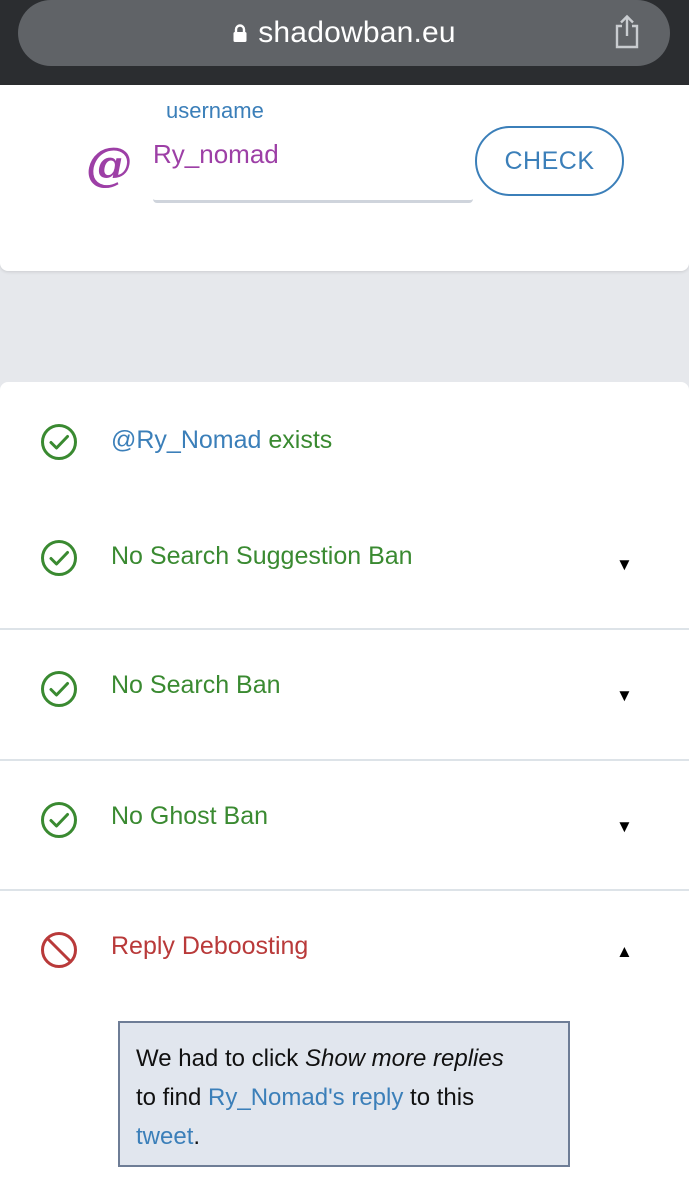 This screenshot has height=1200, width=689. Describe the element at coordinates (313, 170) in the screenshot. I see `username-input` at that location.